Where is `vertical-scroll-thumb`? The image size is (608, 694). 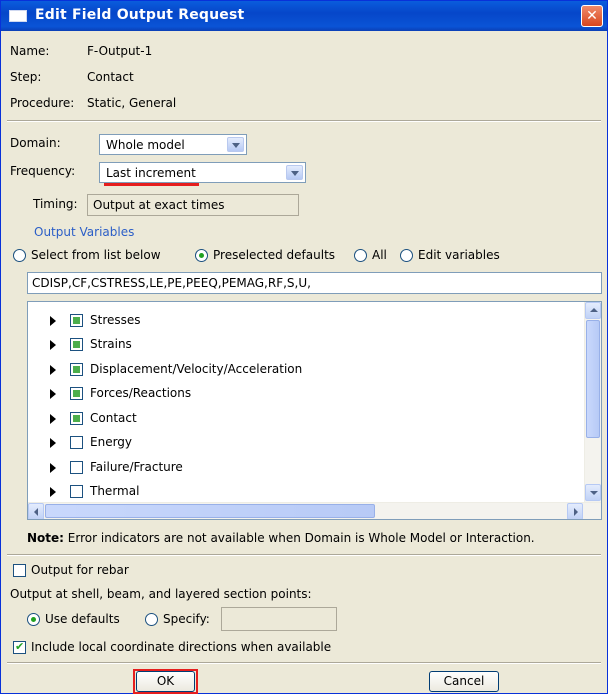 vertical-scroll-thumb is located at coordinates (593, 379).